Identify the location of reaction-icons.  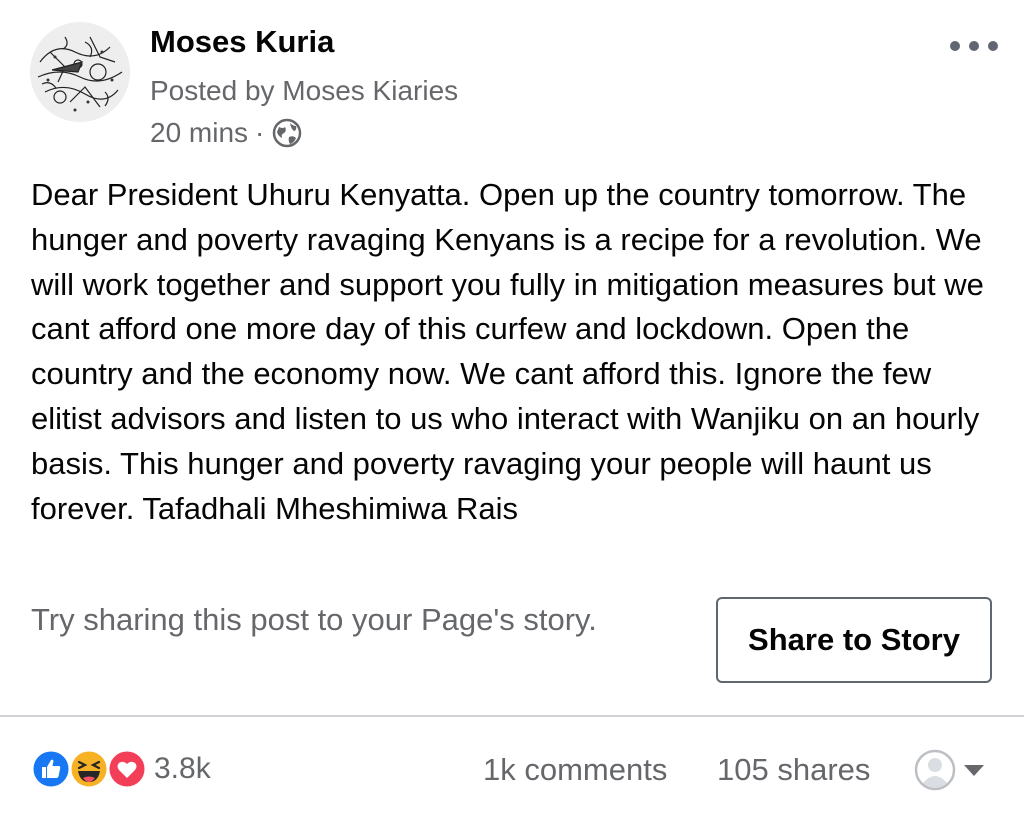
(91, 769).